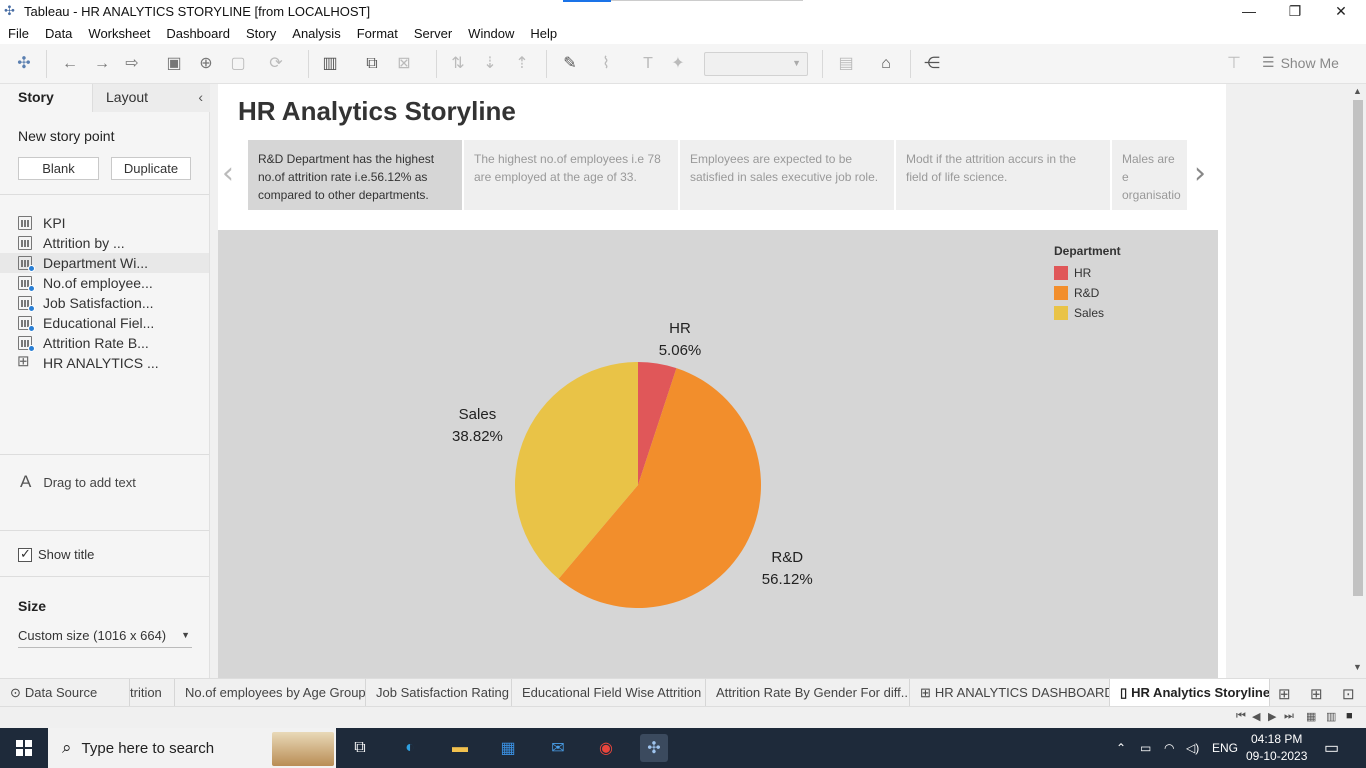  Describe the element at coordinates (119, 33) in the screenshot. I see `menu-worksheet: Worksheet` at that location.